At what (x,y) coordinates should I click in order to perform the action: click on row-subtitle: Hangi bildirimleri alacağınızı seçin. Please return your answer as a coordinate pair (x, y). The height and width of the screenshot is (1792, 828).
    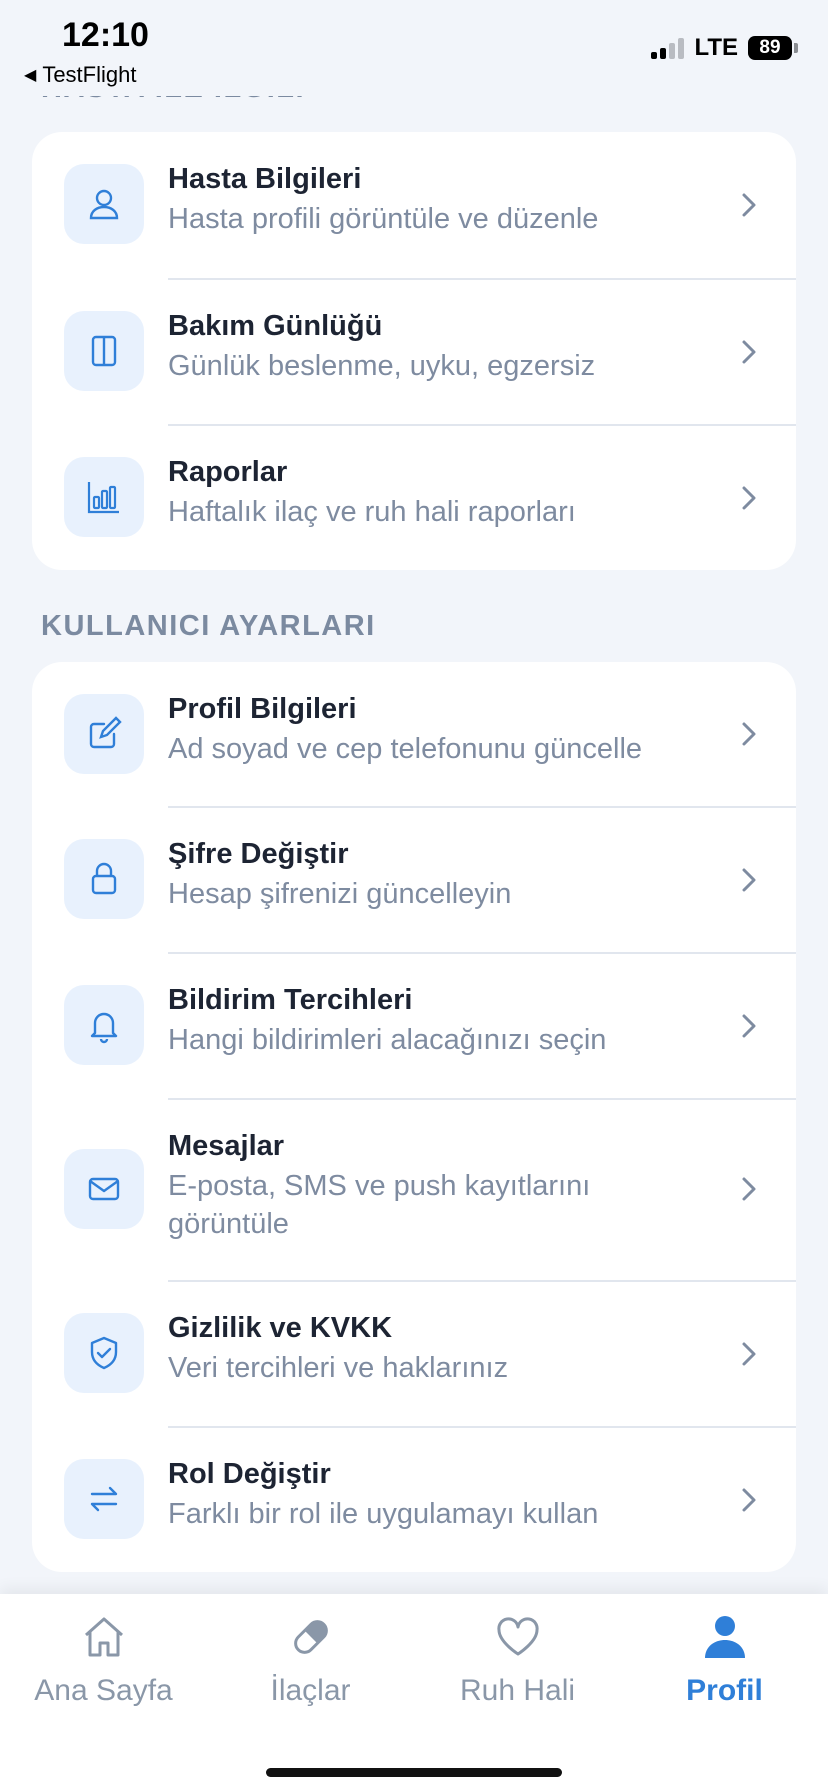
    Looking at the image, I should click on (387, 1040).